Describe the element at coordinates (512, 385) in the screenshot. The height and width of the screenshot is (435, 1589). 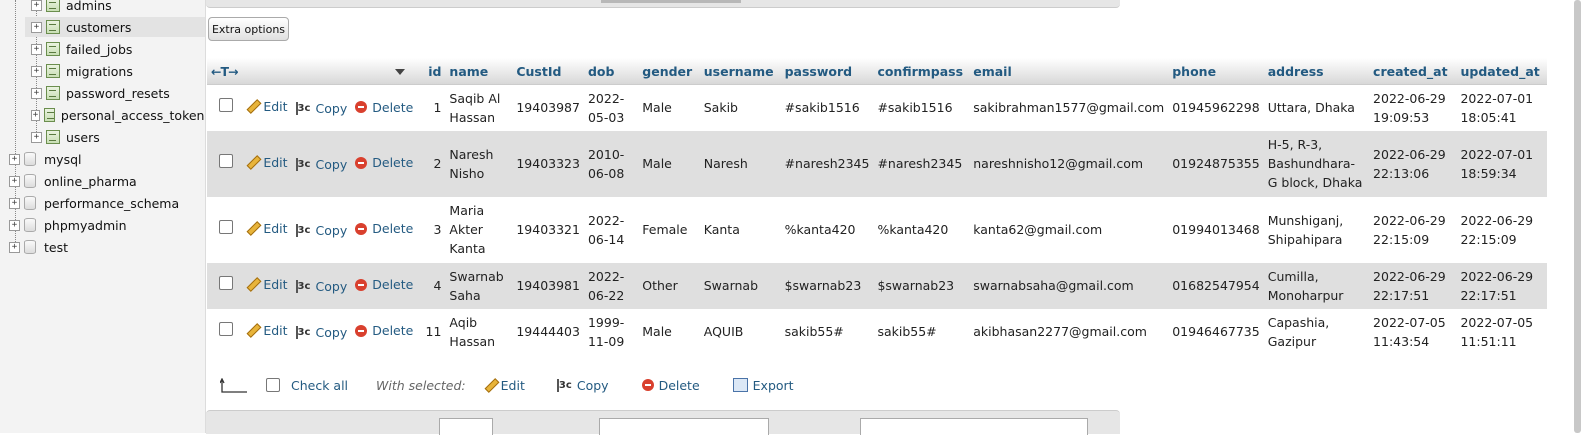
I see `bulk-edit-label: Edit` at that location.